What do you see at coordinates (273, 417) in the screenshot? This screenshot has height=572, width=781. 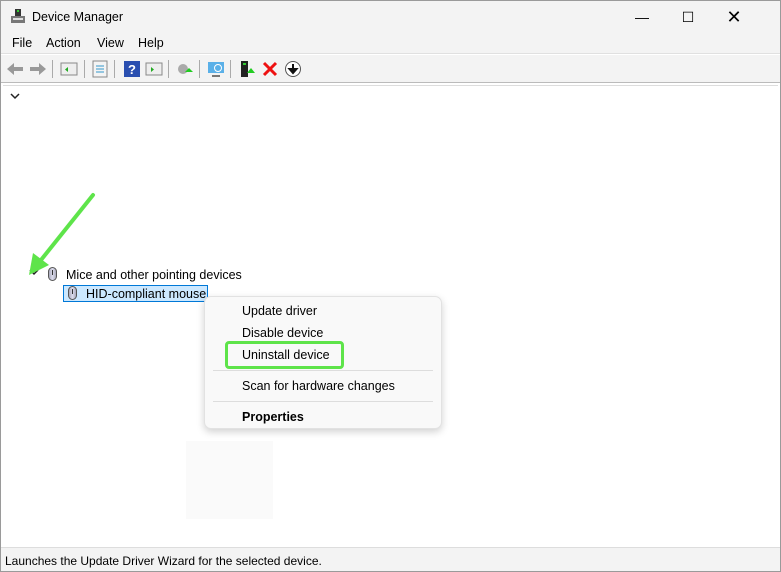 I see `menu-properties: Properties` at bounding box center [273, 417].